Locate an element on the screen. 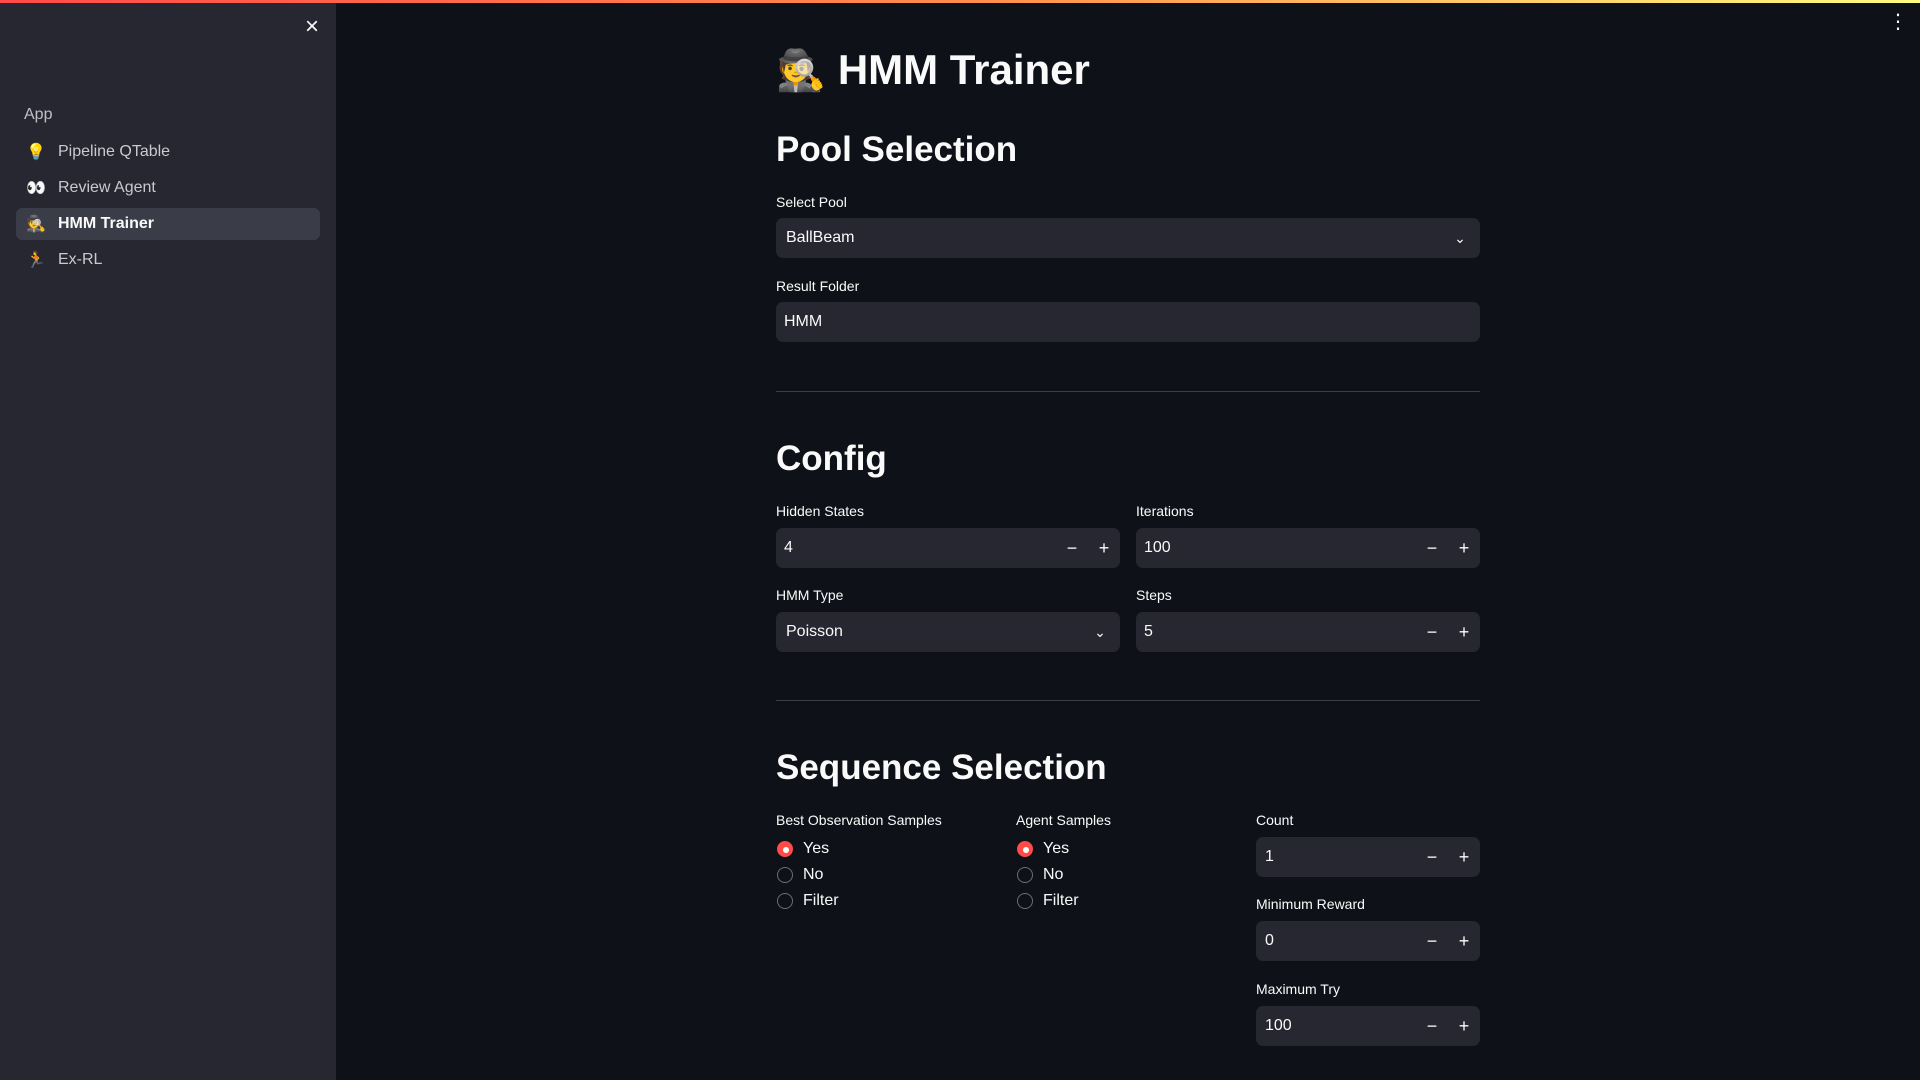 This screenshot has width=1920, height=1080. result-folder-label: Result Folder is located at coordinates (818, 286).